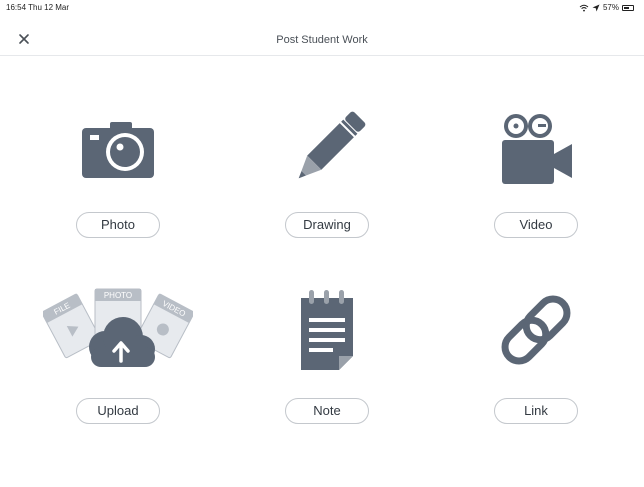  What do you see at coordinates (118, 295) in the screenshot?
I see `photo-card-label: PHOTO` at bounding box center [118, 295].